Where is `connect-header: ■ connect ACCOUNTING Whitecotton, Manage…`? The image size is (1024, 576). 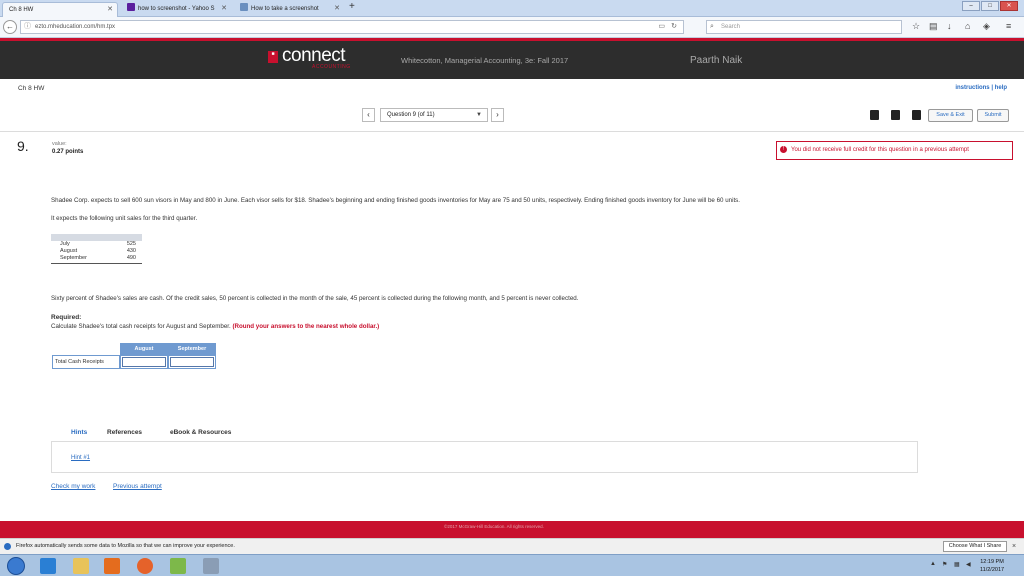 connect-header: ■ connect ACCOUNTING Whitecotton, Manage… is located at coordinates (512, 58).